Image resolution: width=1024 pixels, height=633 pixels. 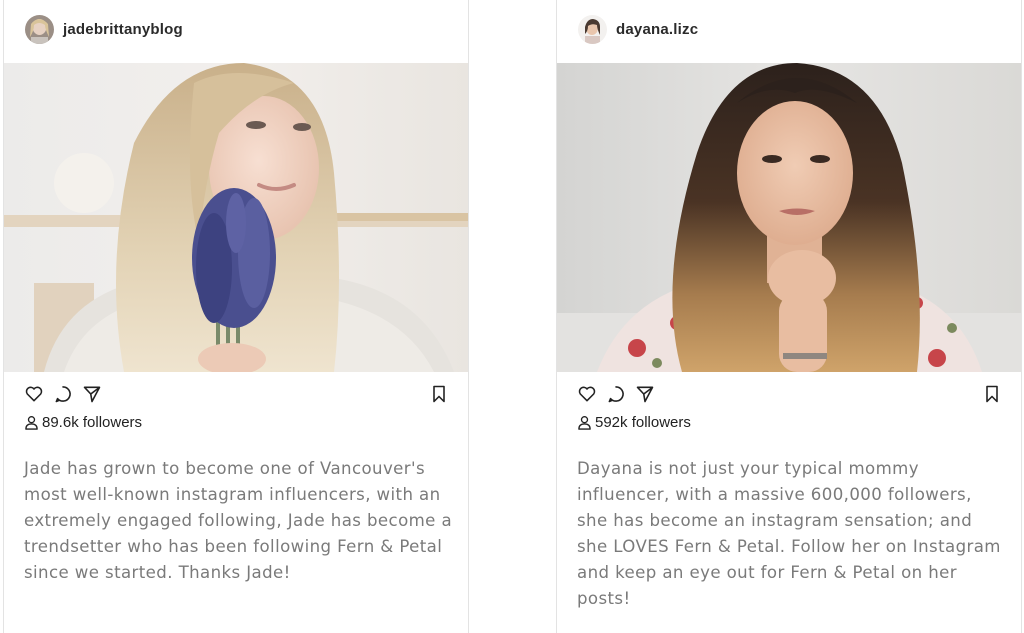 What do you see at coordinates (92, 422) in the screenshot?
I see `follower-count-text: 89.6k followers` at bounding box center [92, 422].